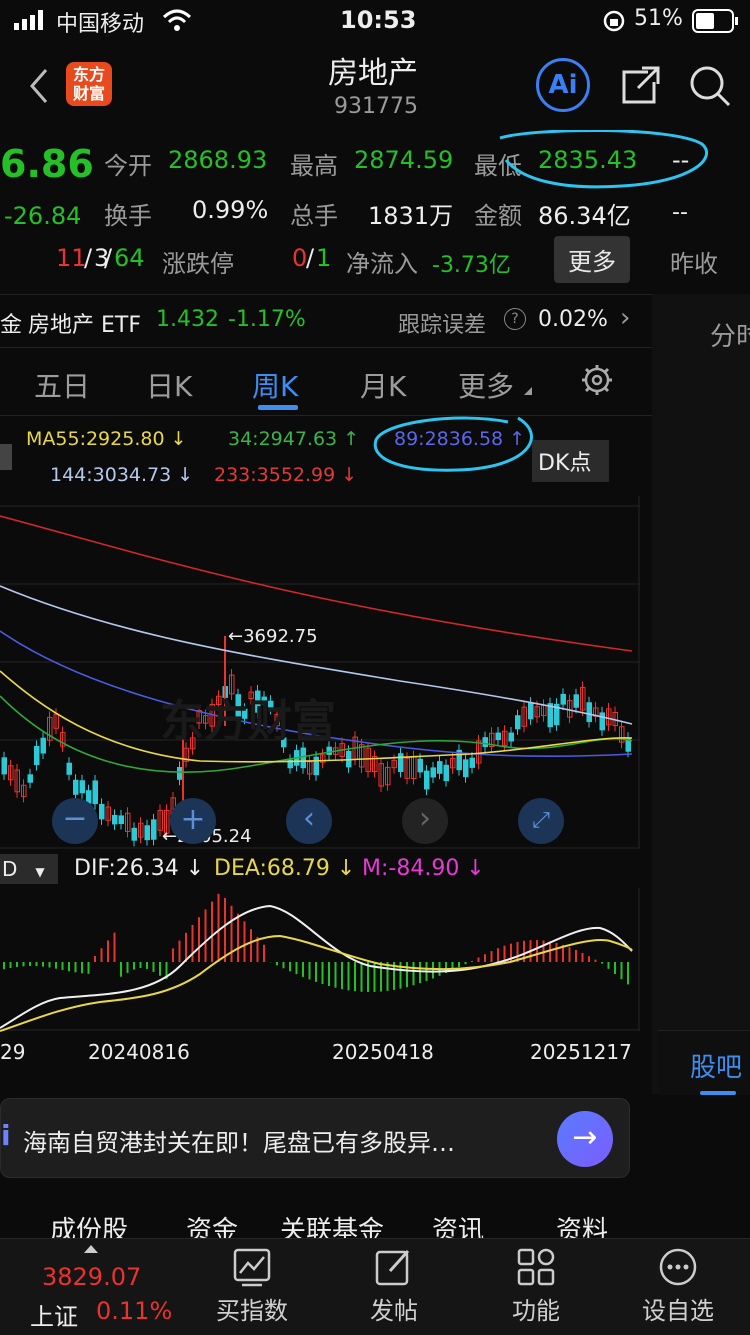 The image size is (750, 1335). Describe the element at coordinates (252, 1267) in the screenshot. I see `chart-icon` at that location.